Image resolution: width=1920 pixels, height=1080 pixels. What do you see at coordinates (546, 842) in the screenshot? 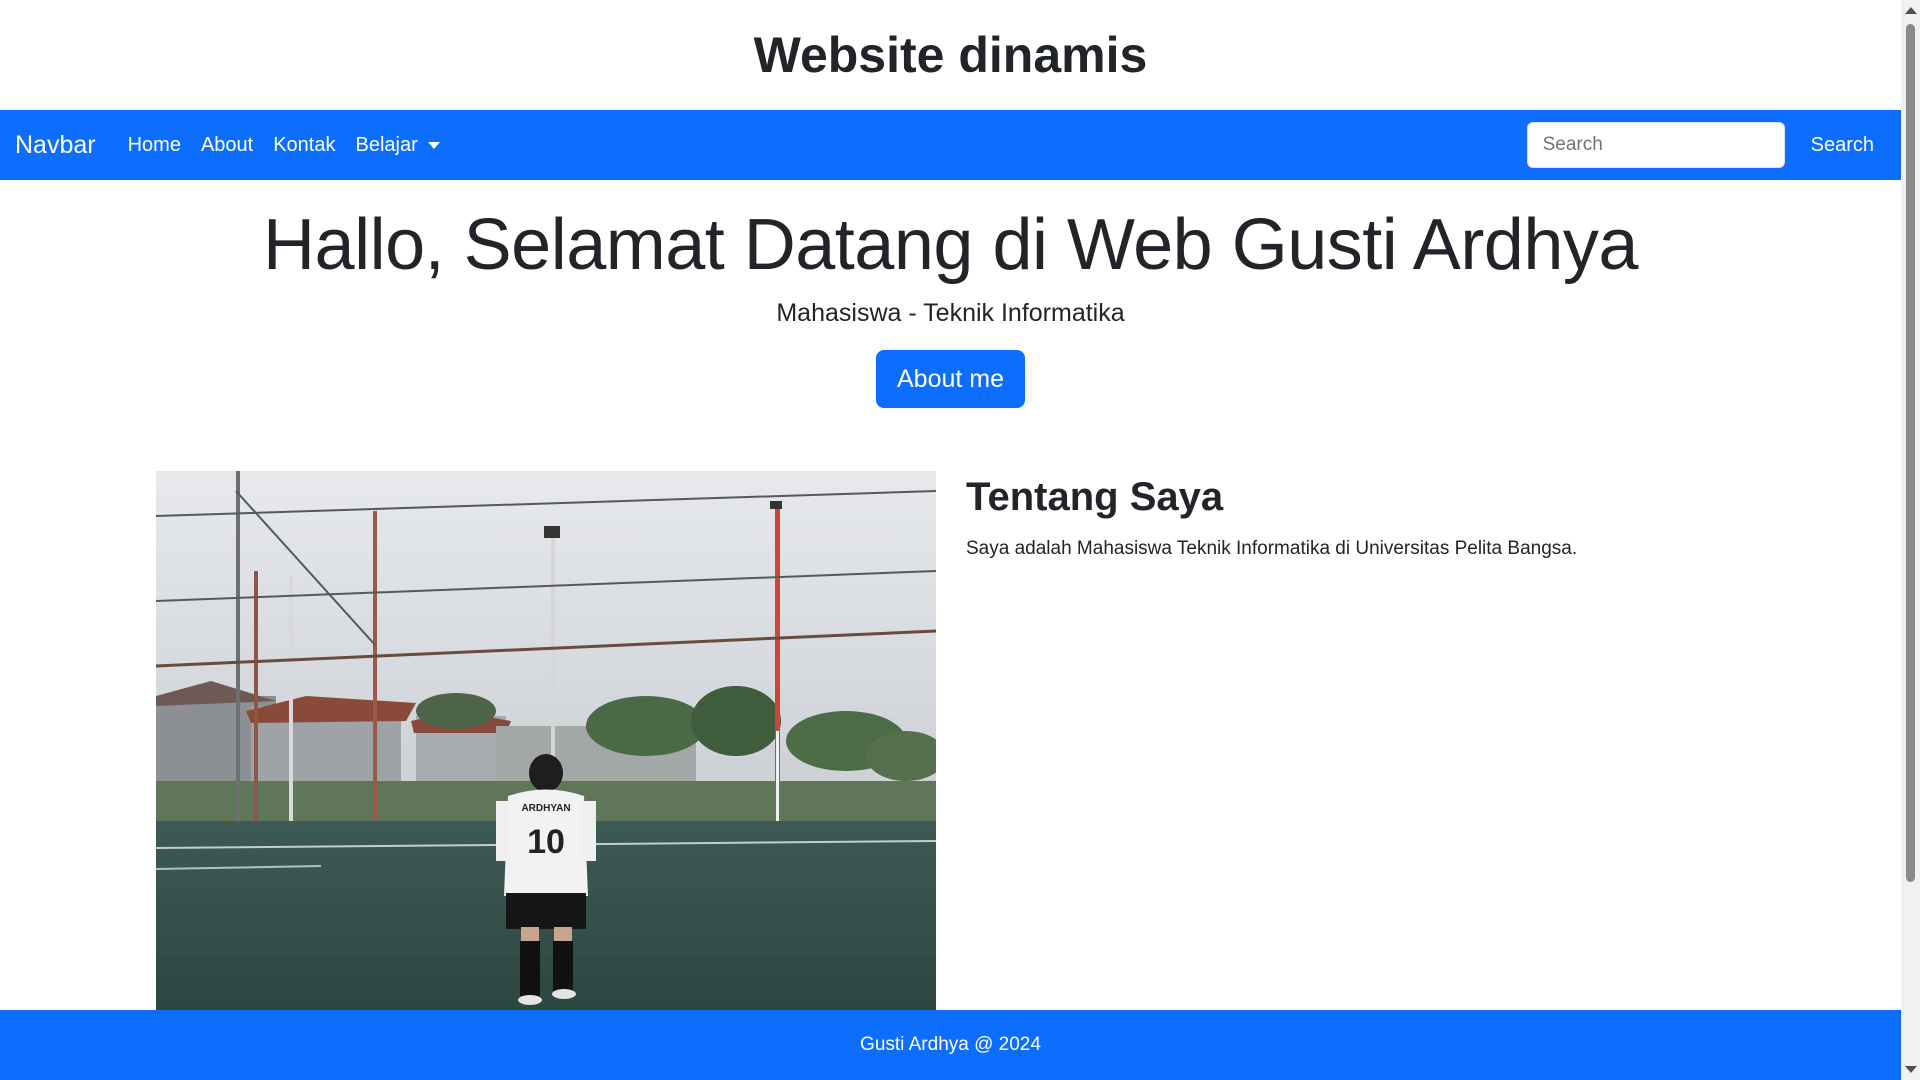
I see `jersey-number: 10` at bounding box center [546, 842].